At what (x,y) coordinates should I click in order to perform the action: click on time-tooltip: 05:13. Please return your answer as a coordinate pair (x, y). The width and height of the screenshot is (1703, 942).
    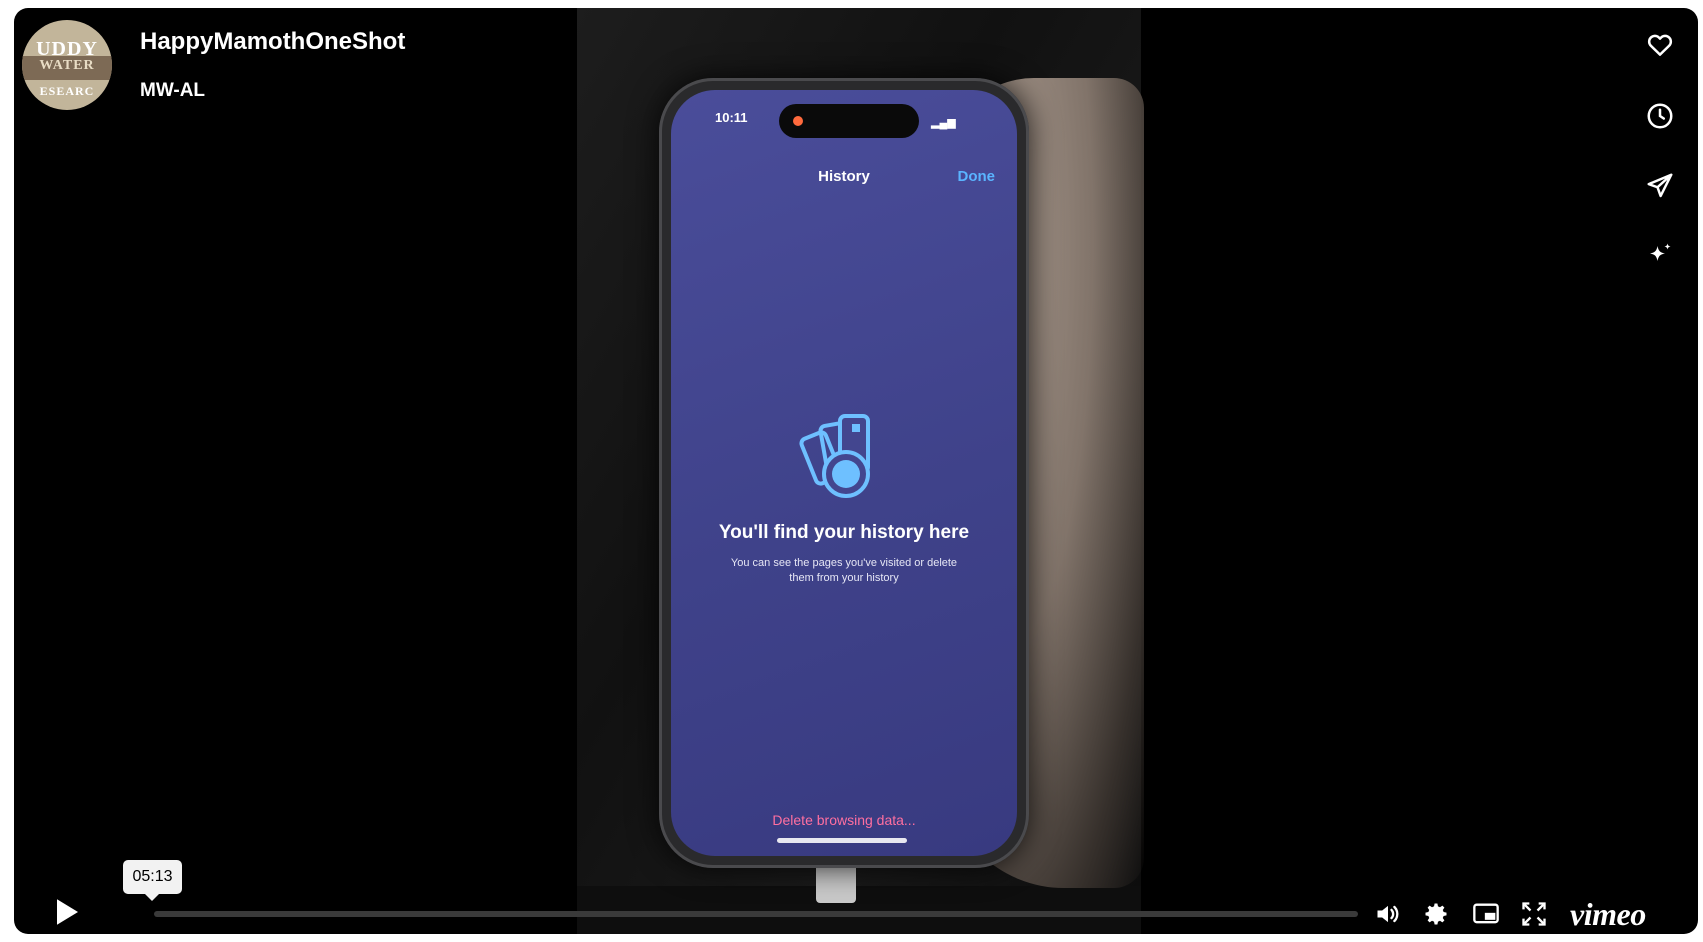
    Looking at the image, I should click on (152, 880).